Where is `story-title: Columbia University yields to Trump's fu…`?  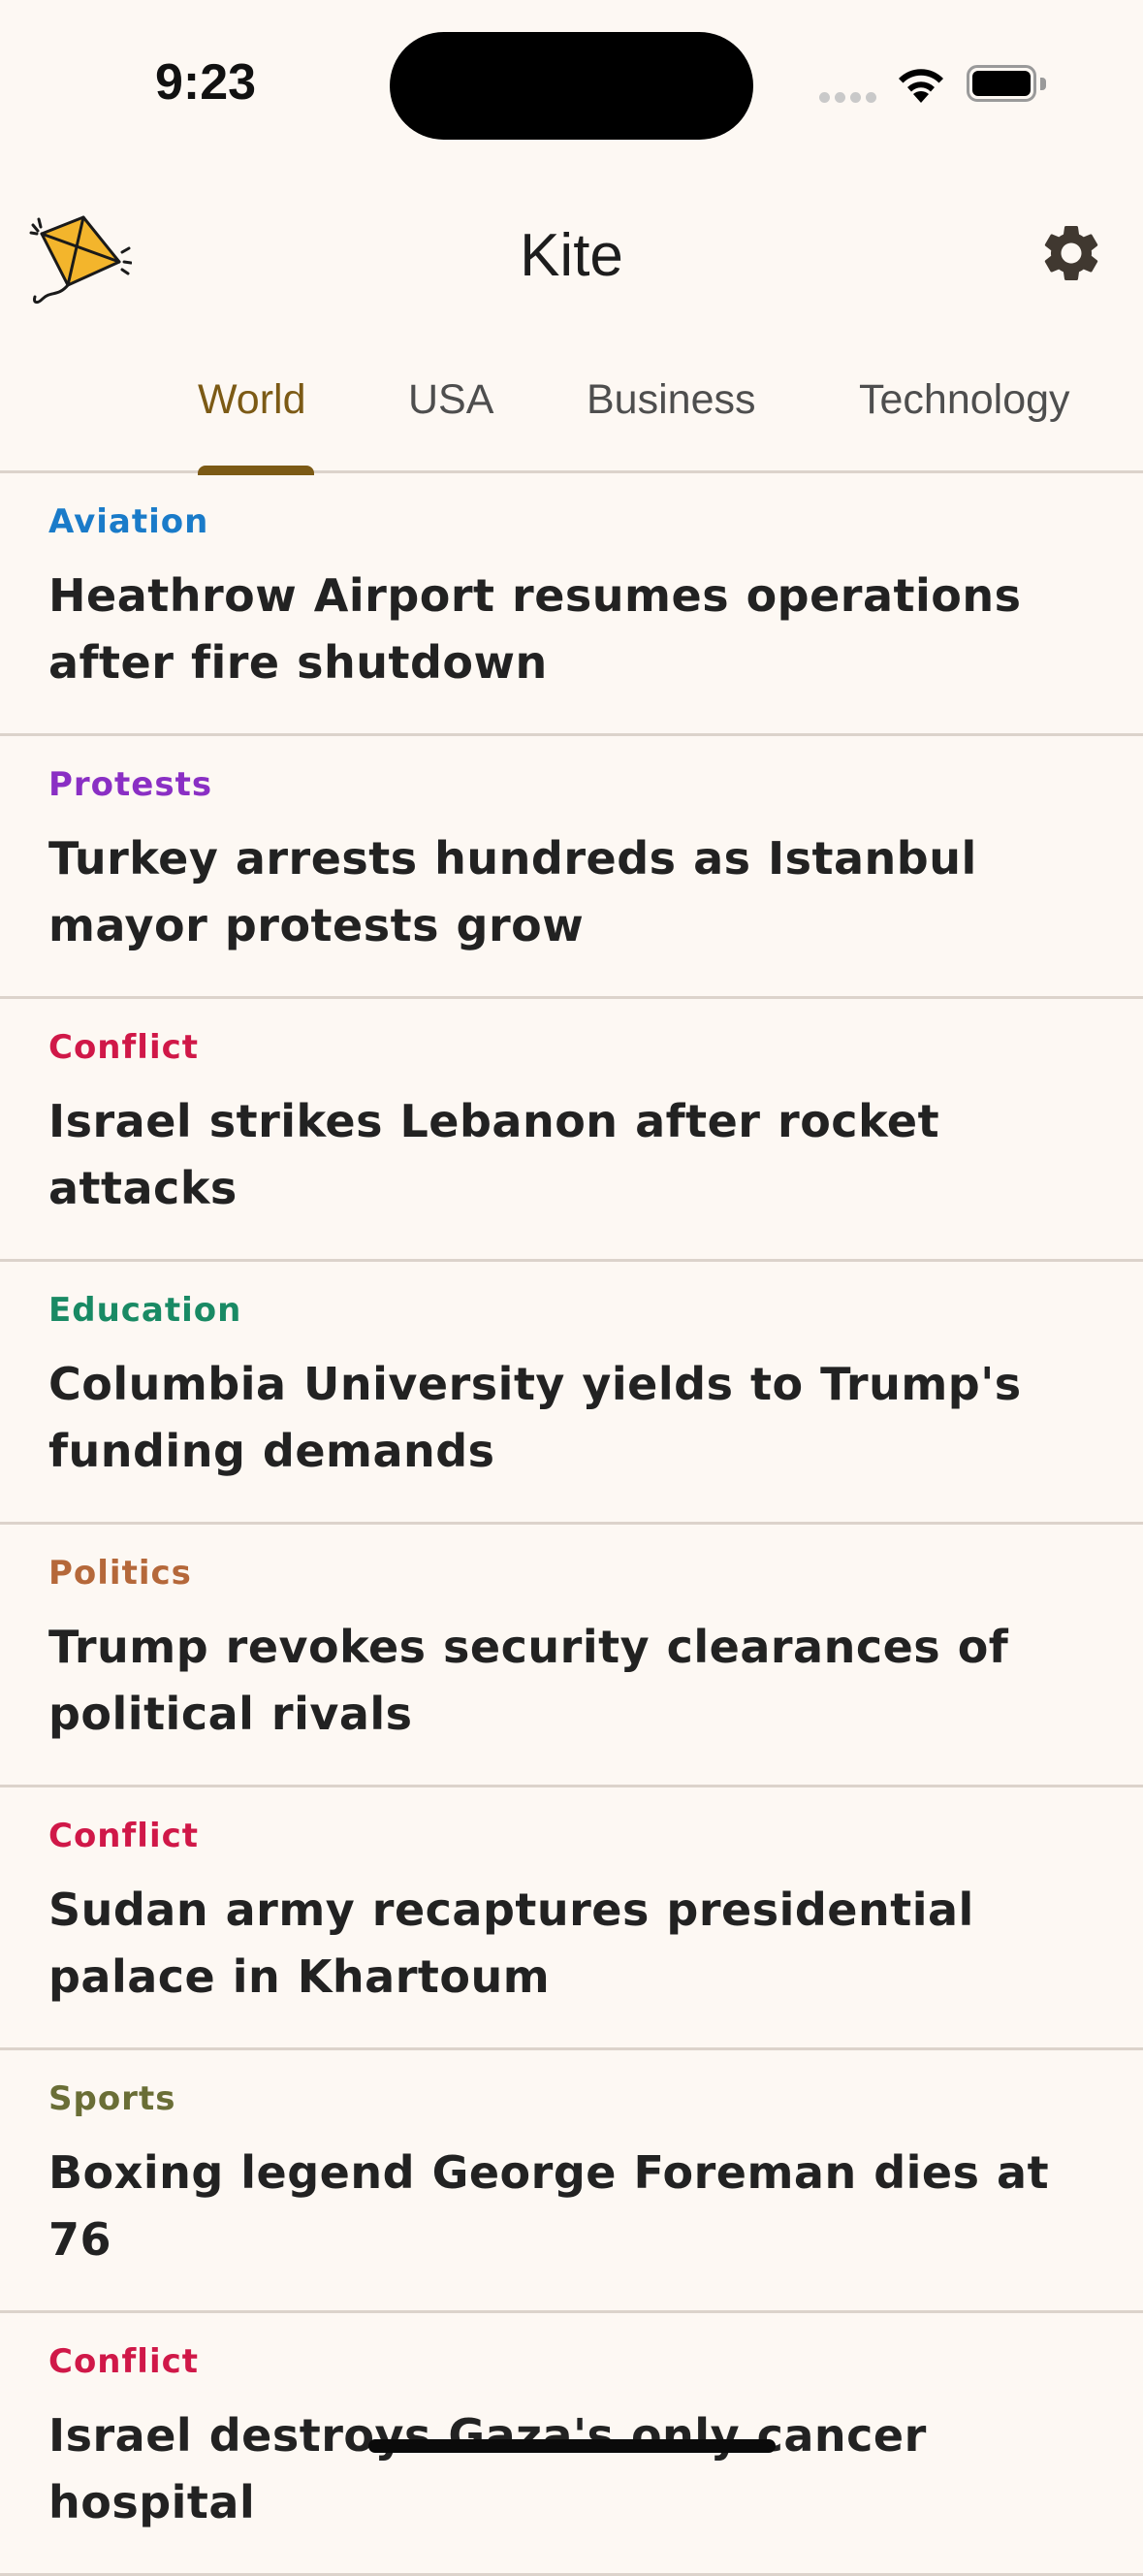
story-title: Columbia University yields to Trump's fu… is located at coordinates (535, 1417).